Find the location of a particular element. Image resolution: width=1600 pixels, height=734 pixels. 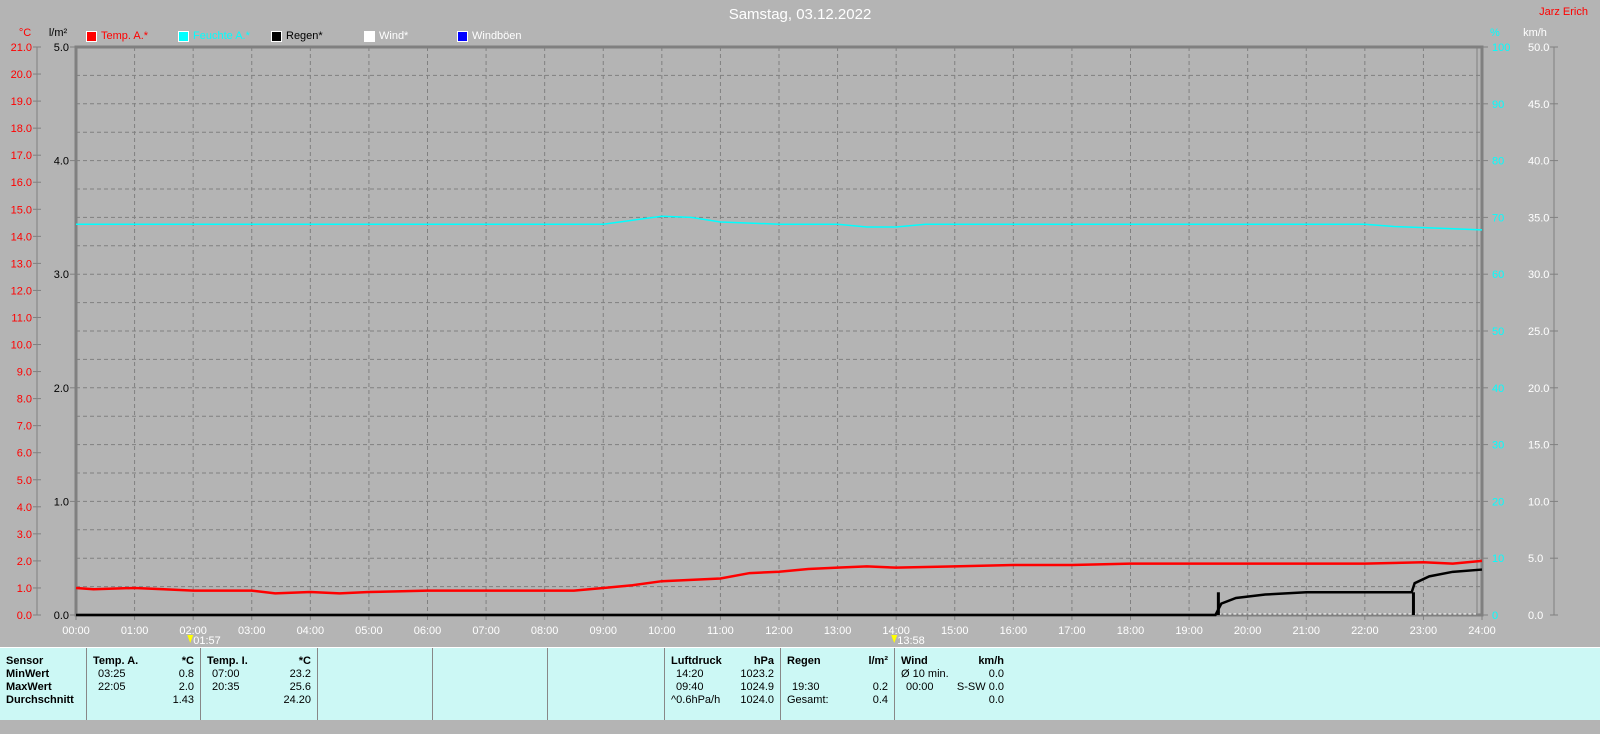

temp-tick-label: 4.0 is located at coordinates (24, 508).